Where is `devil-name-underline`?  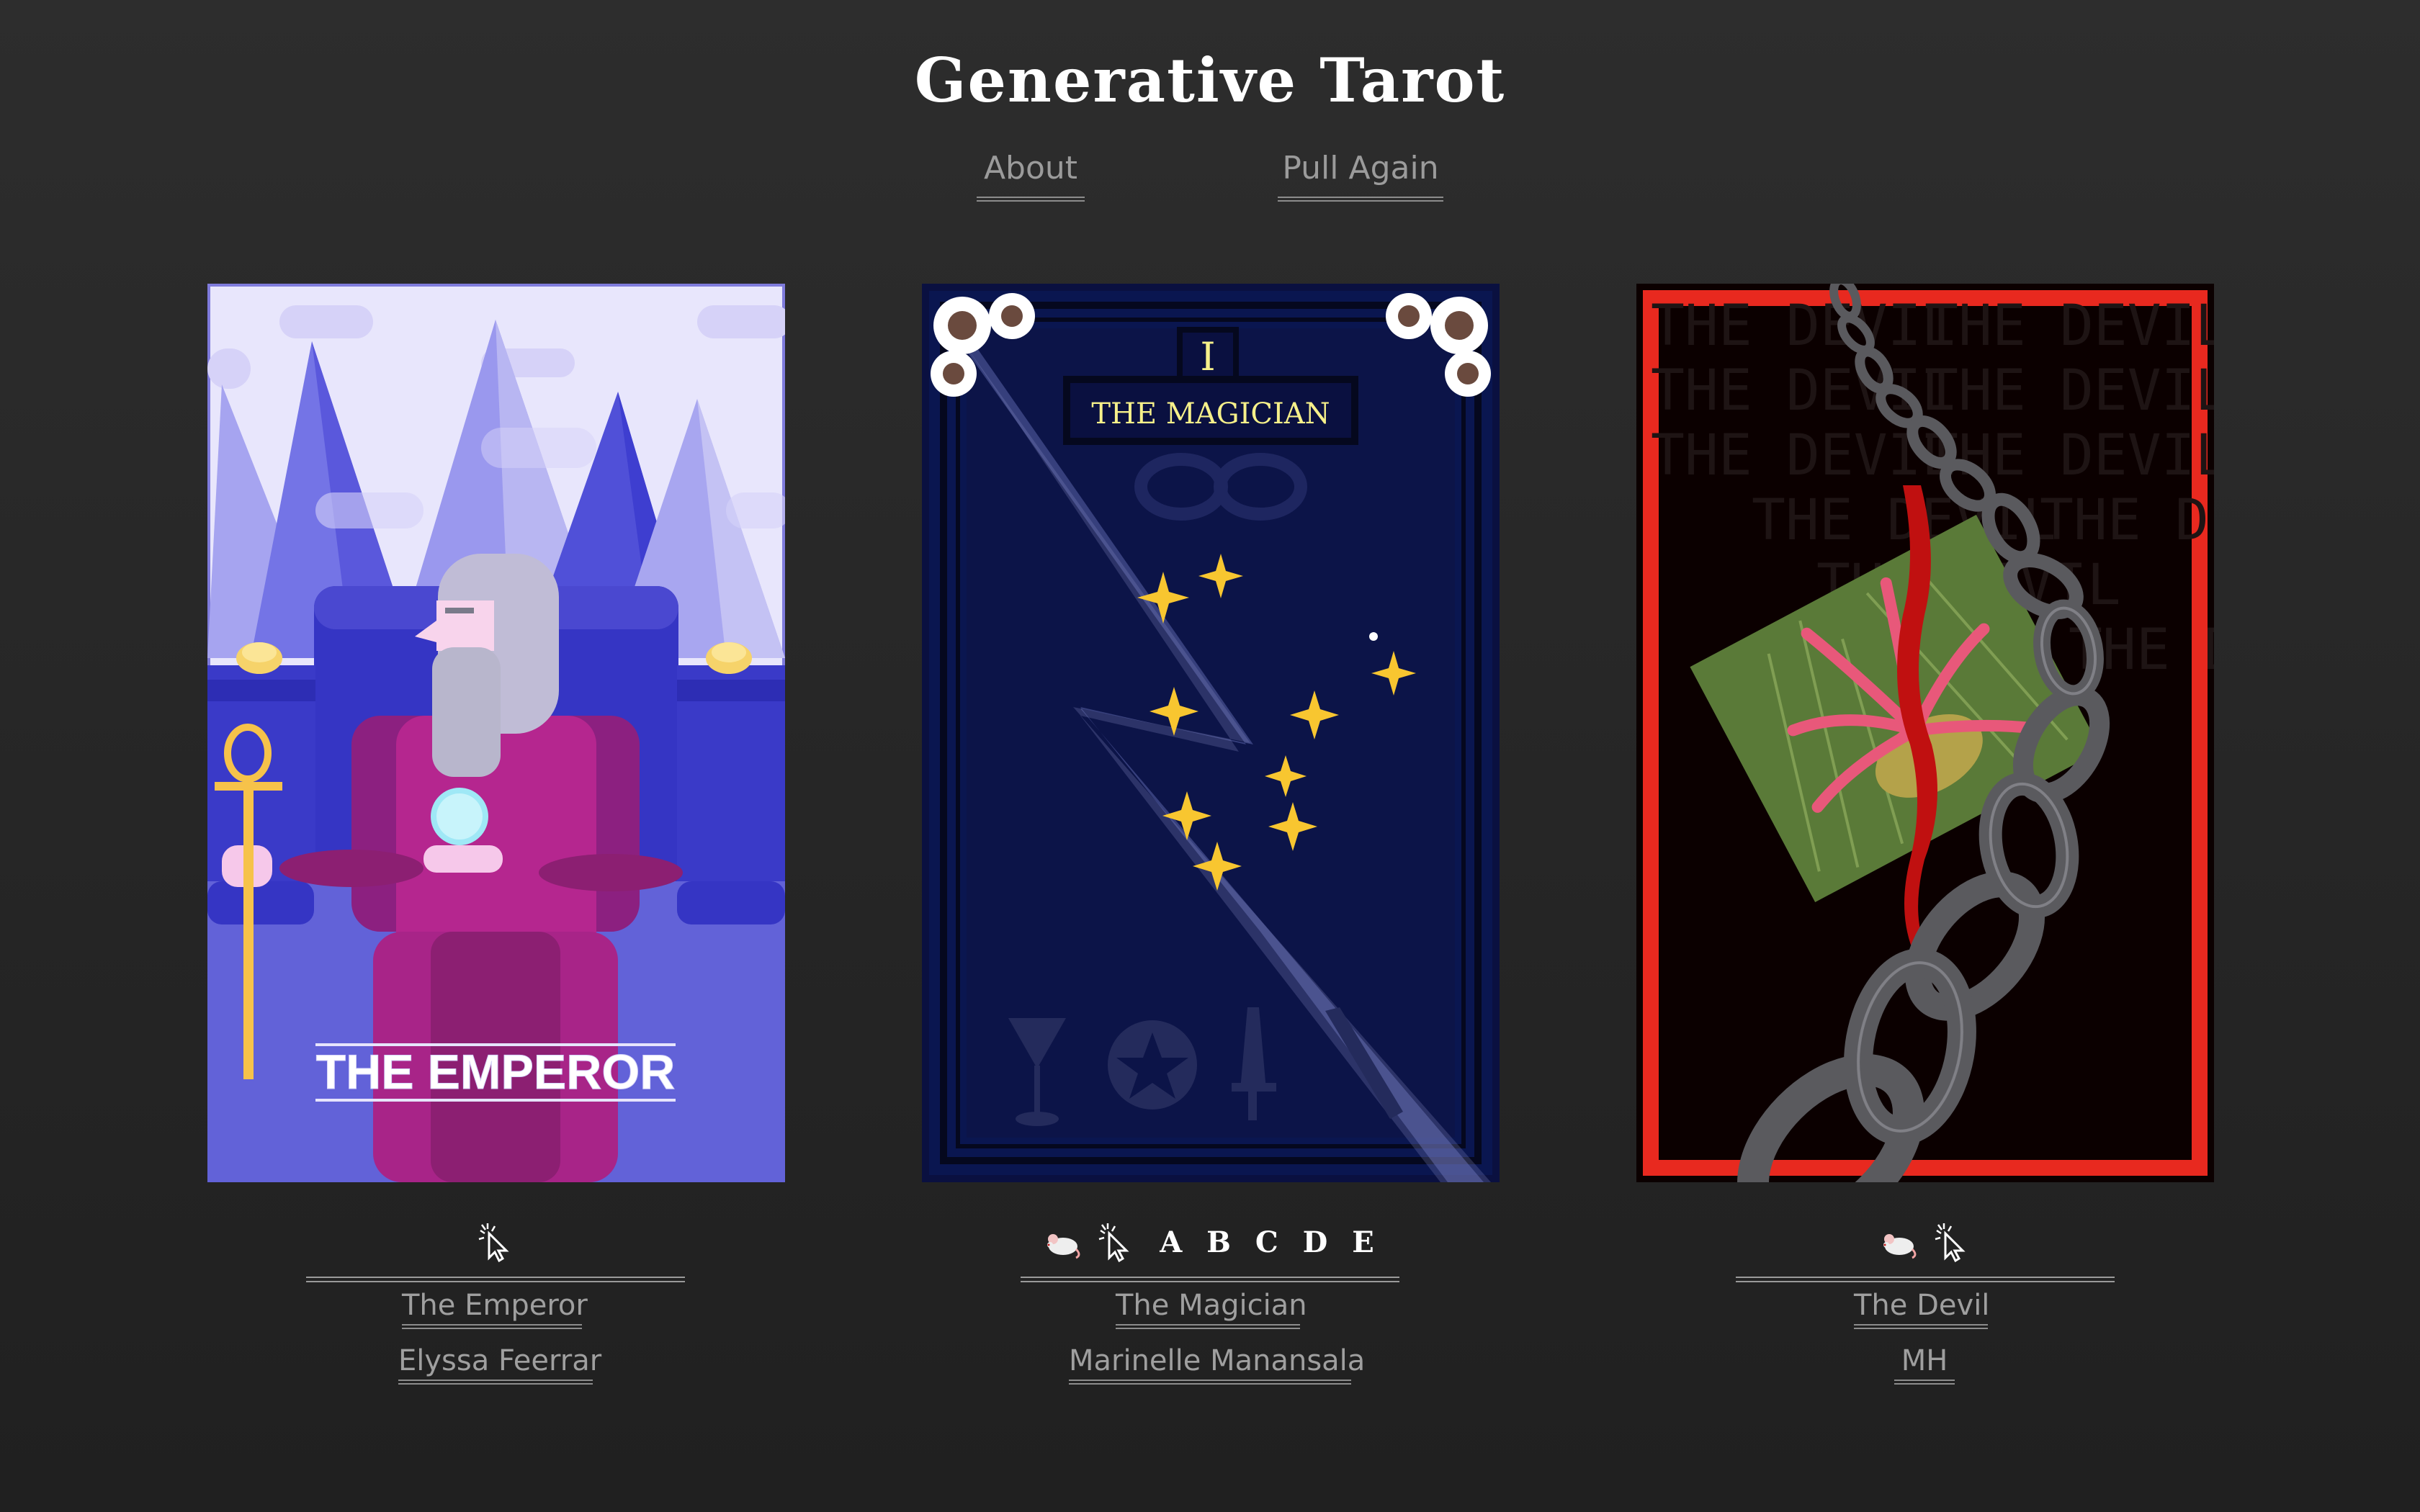 devil-name-underline is located at coordinates (1921, 1326).